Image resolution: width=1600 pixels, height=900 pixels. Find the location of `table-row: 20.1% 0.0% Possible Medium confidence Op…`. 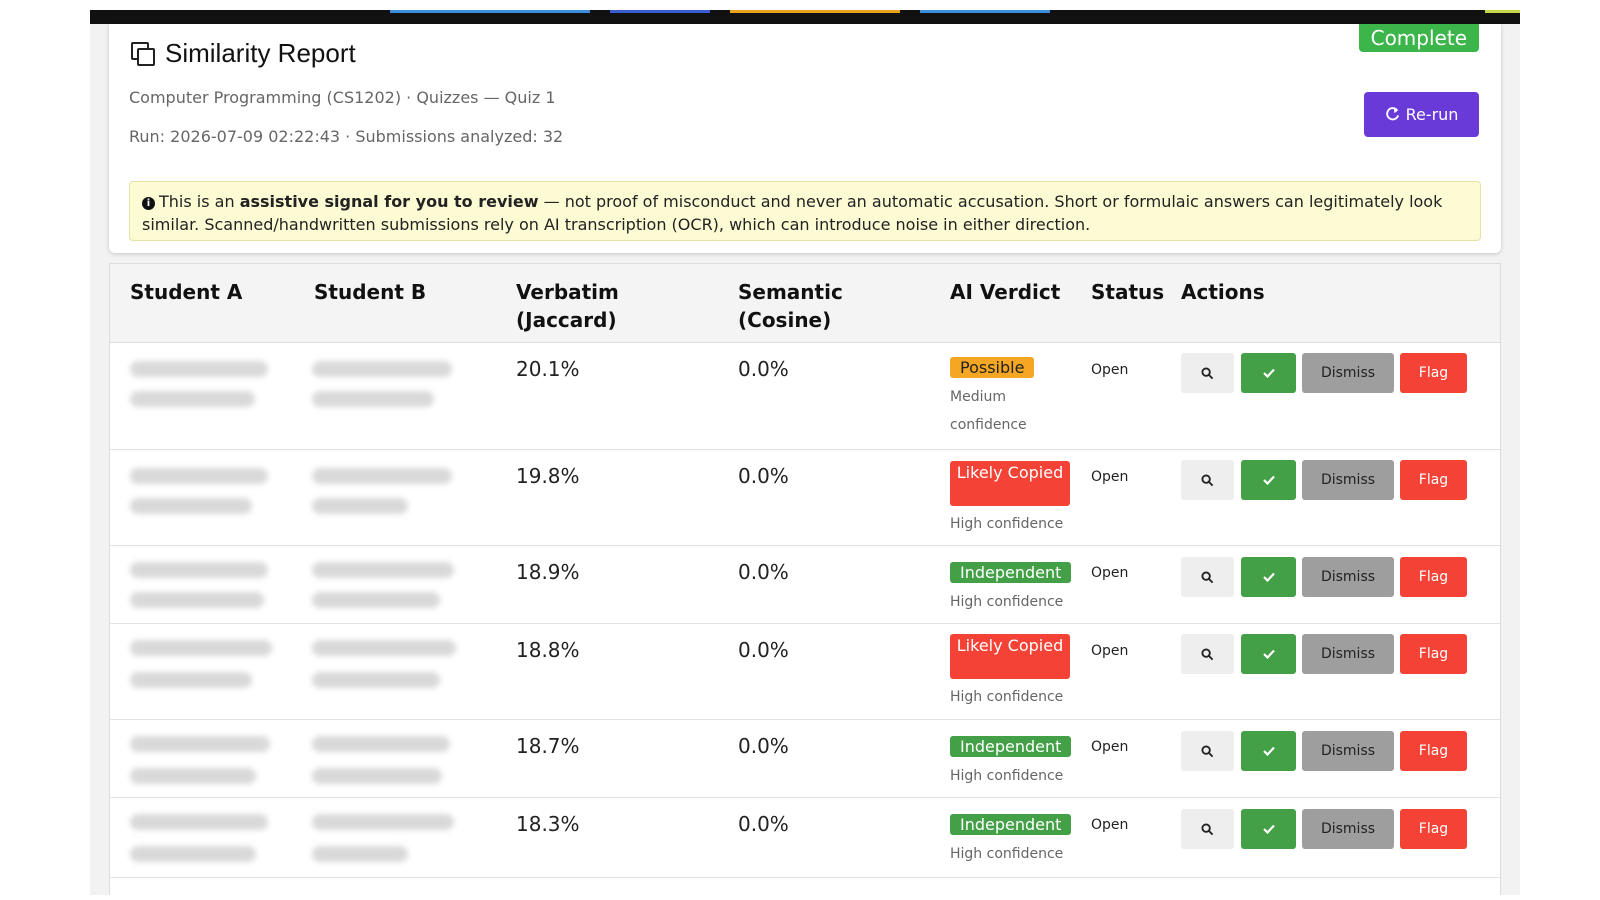

table-row: 20.1% 0.0% Possible Medium confidence Op… is located at coordinates (805, 396).